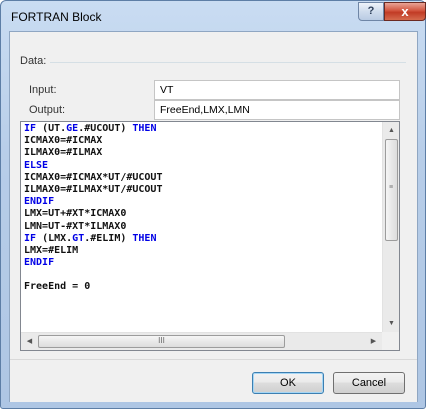  What do you see at coordinates (75, 226) in the screenshot?
I see `code-token: LMN=UT-#XT*ILMAX0` at bounding box center [75, 226].